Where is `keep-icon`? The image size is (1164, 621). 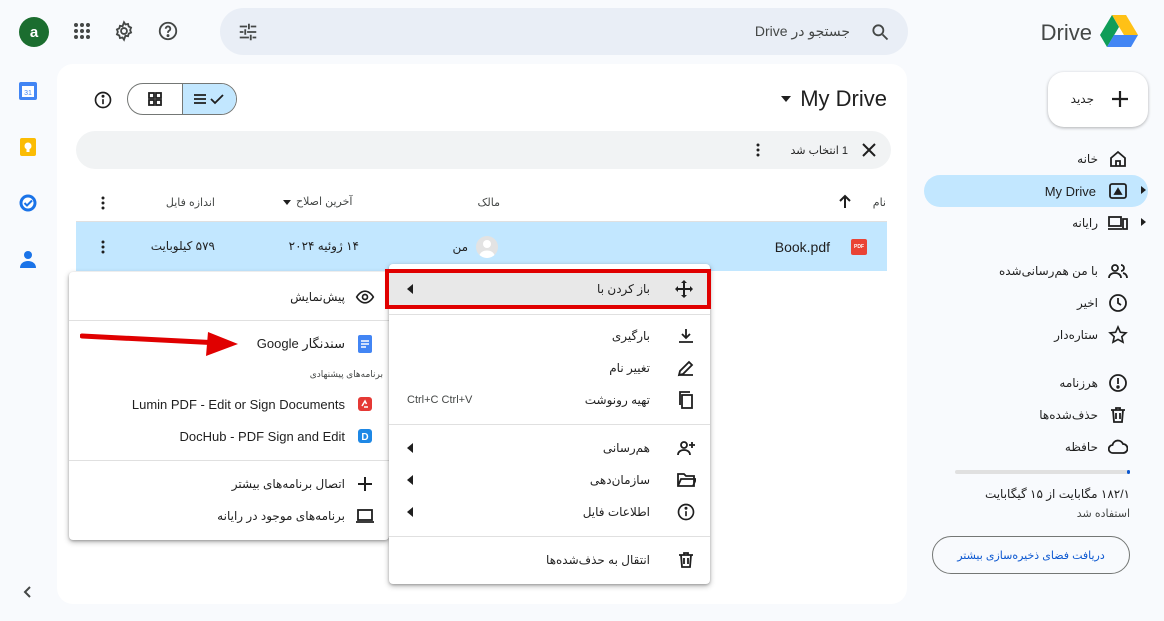 keep-icon is located at coordinates (28, 147).